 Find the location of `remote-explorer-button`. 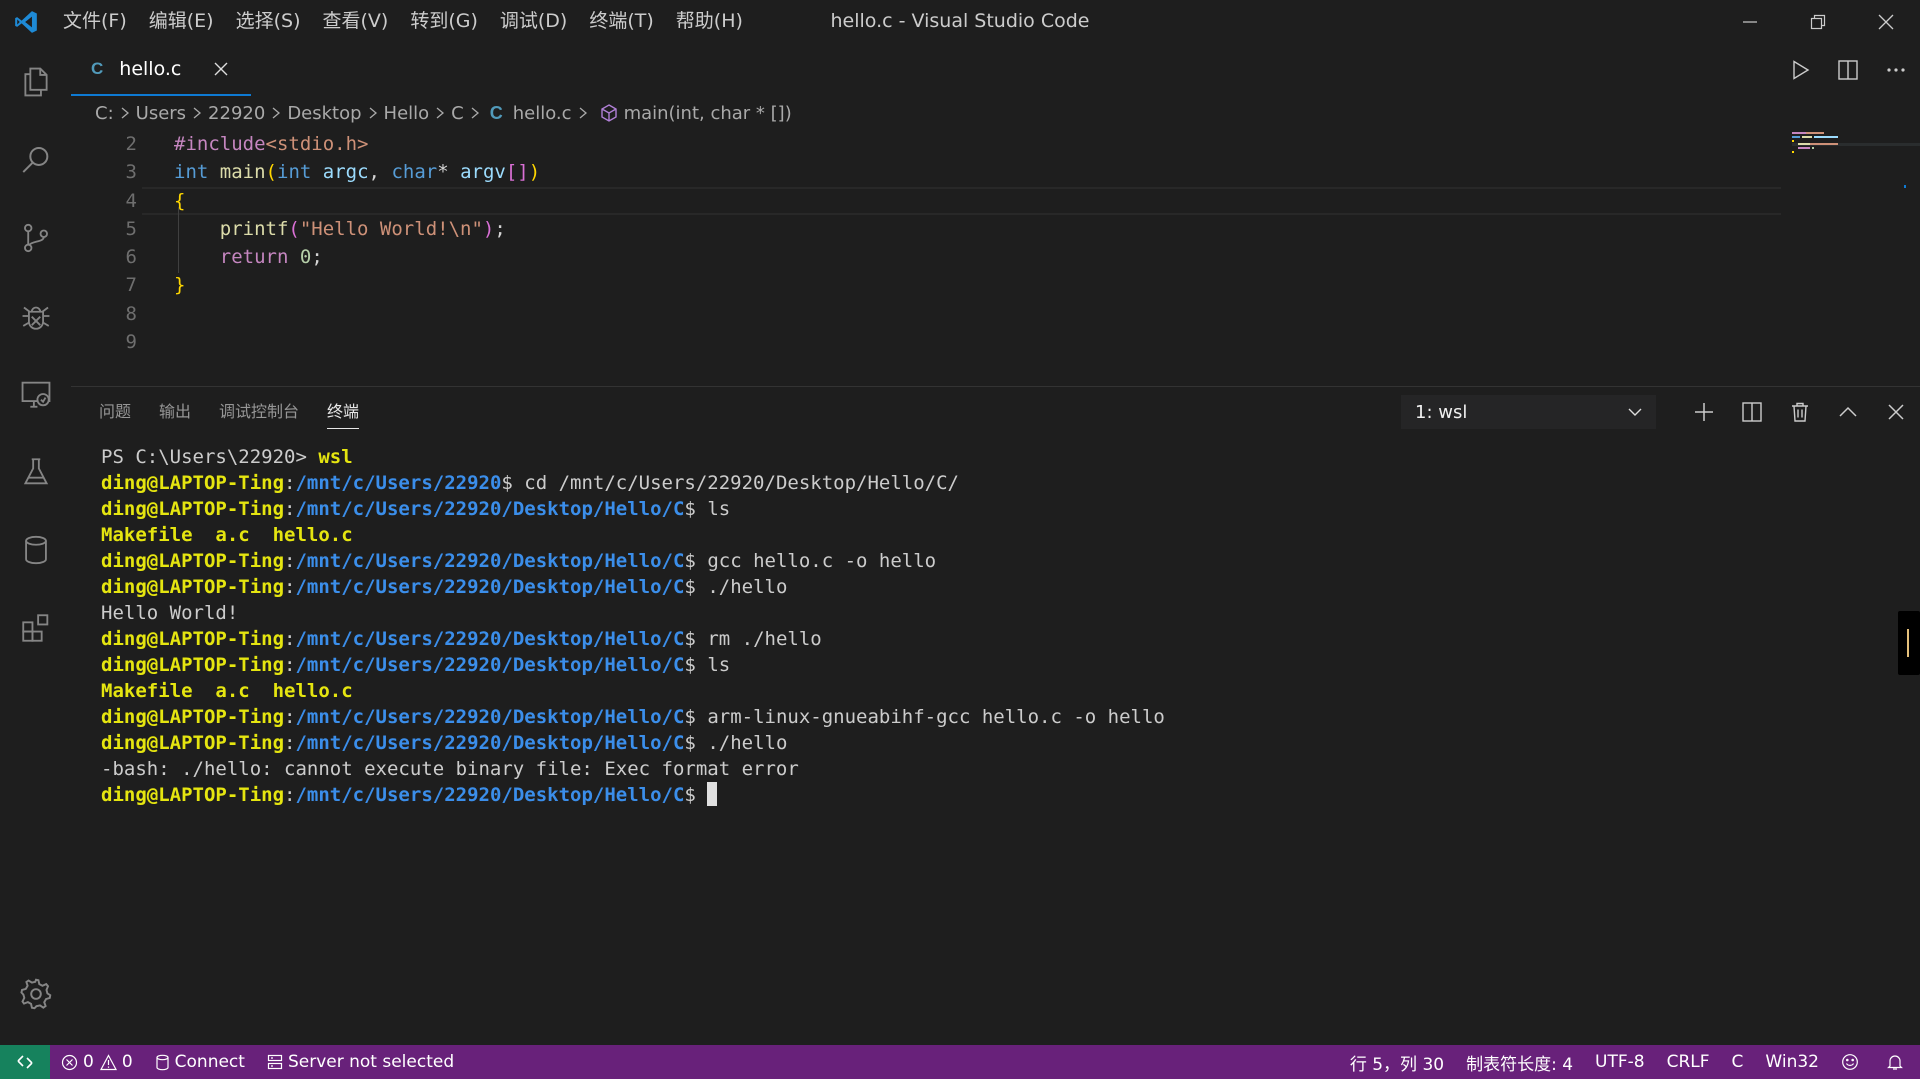

remote-explorer-button is located at coordinates (35, 394).